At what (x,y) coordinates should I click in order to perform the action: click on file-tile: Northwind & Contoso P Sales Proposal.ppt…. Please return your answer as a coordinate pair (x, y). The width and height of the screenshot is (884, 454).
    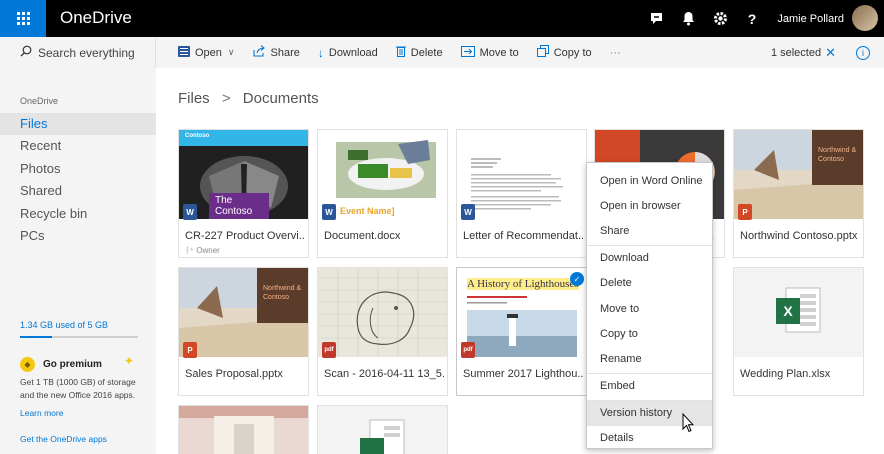
    Looking at the image, I should click on (243, 331).